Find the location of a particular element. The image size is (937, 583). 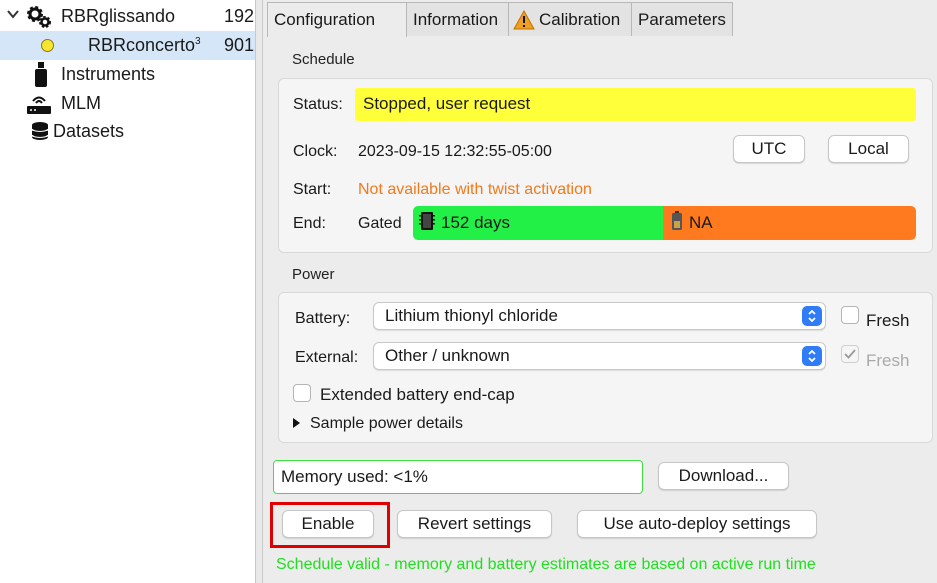

tab-label: Configuration is located at coordinates (325, 19).